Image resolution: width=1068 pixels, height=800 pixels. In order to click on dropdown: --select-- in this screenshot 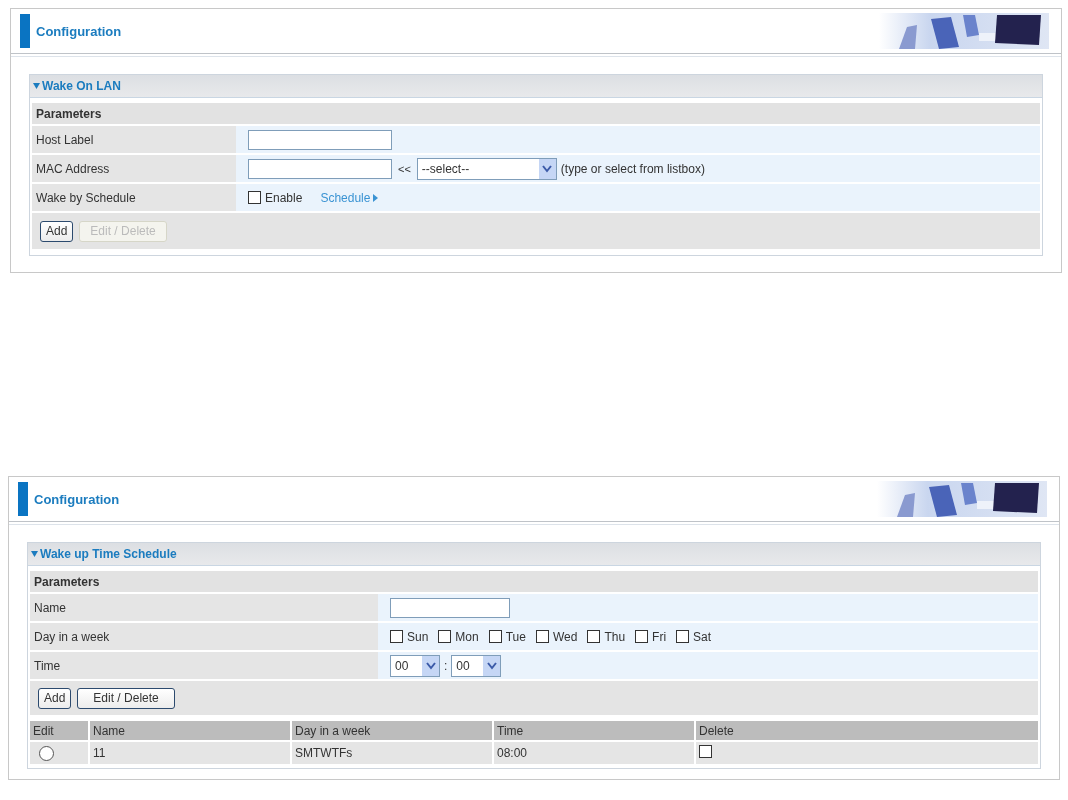, I will do `click(486, 168)`.